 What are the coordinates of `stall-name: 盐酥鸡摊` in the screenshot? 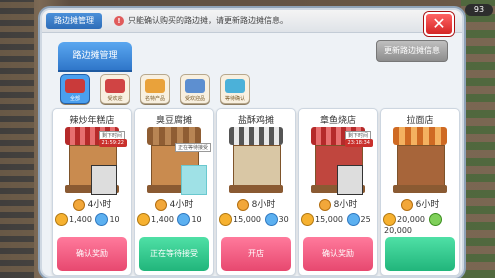 It's located at (255, 121).